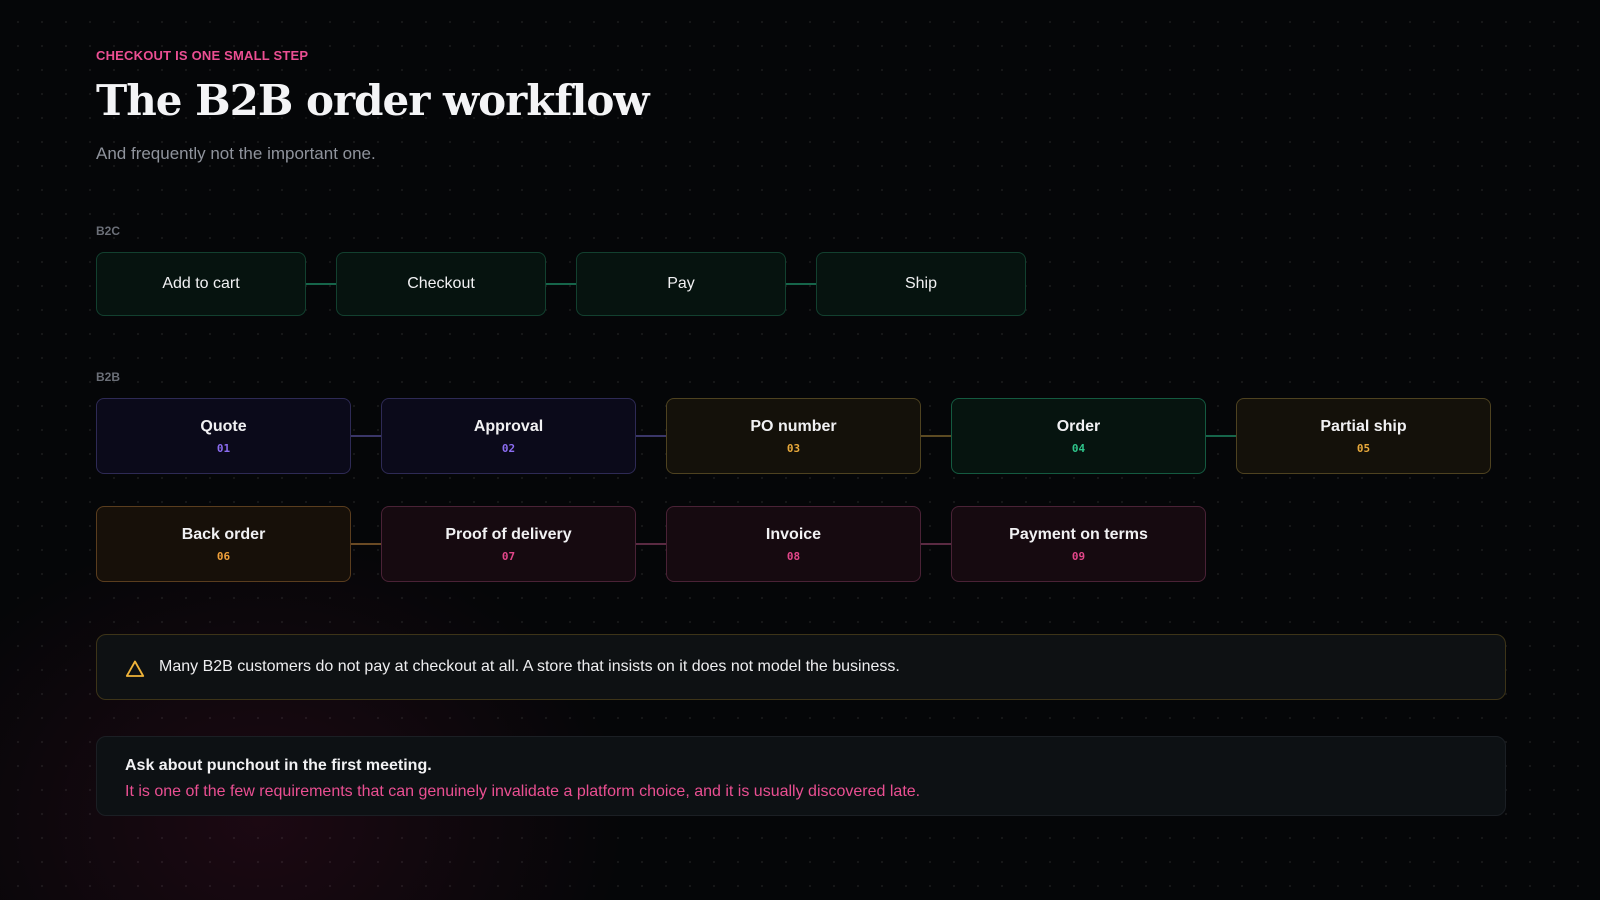  What do you see at coordinates (236, 153) in the screenshot?
I see `page-subtitle: And frequently not the important one.` at bounding box center [236, 153].